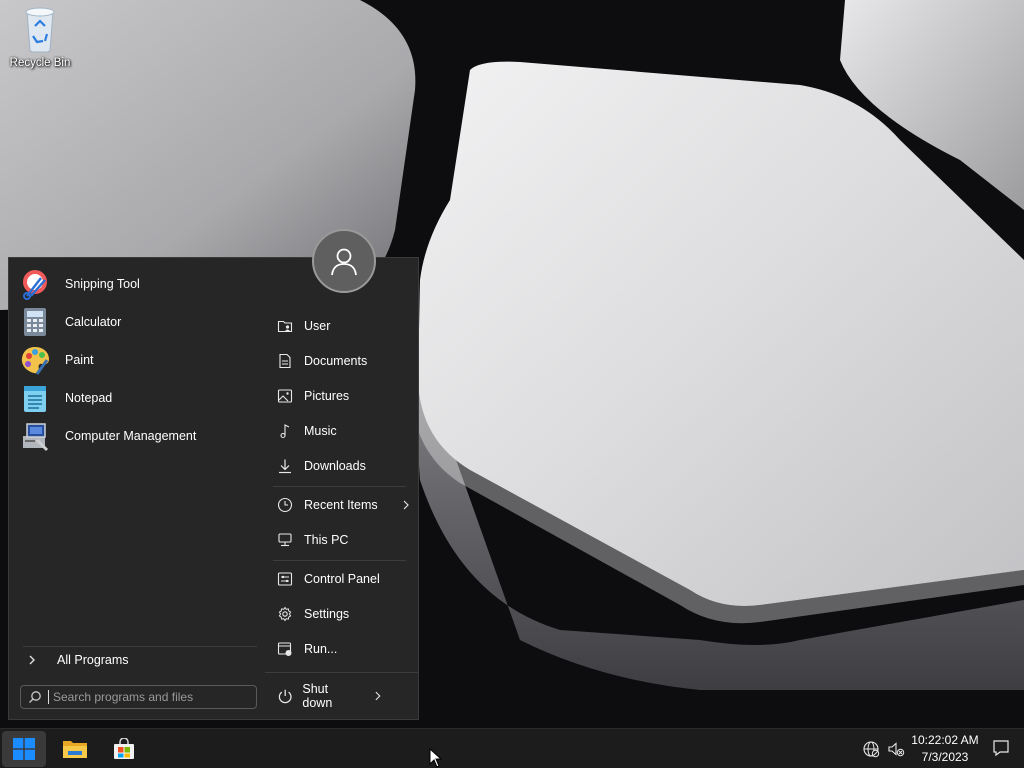 The height and width of the screenshot is (768, 1024). Describe the element at coordinates (342, 326) in the screenshot. I see `menu-item-user: User` at that location.